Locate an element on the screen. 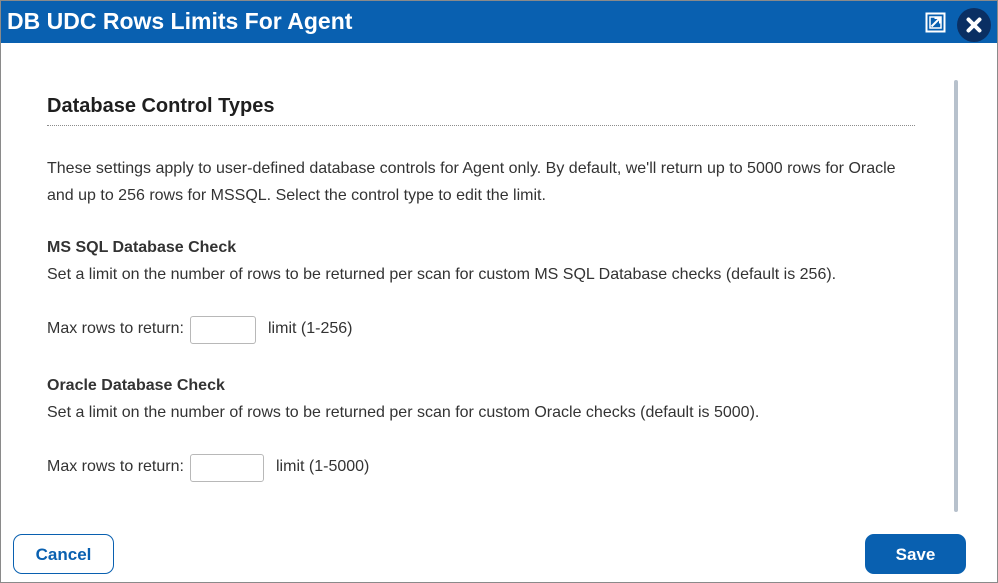  section-divider is located at coordinates (481, 125).